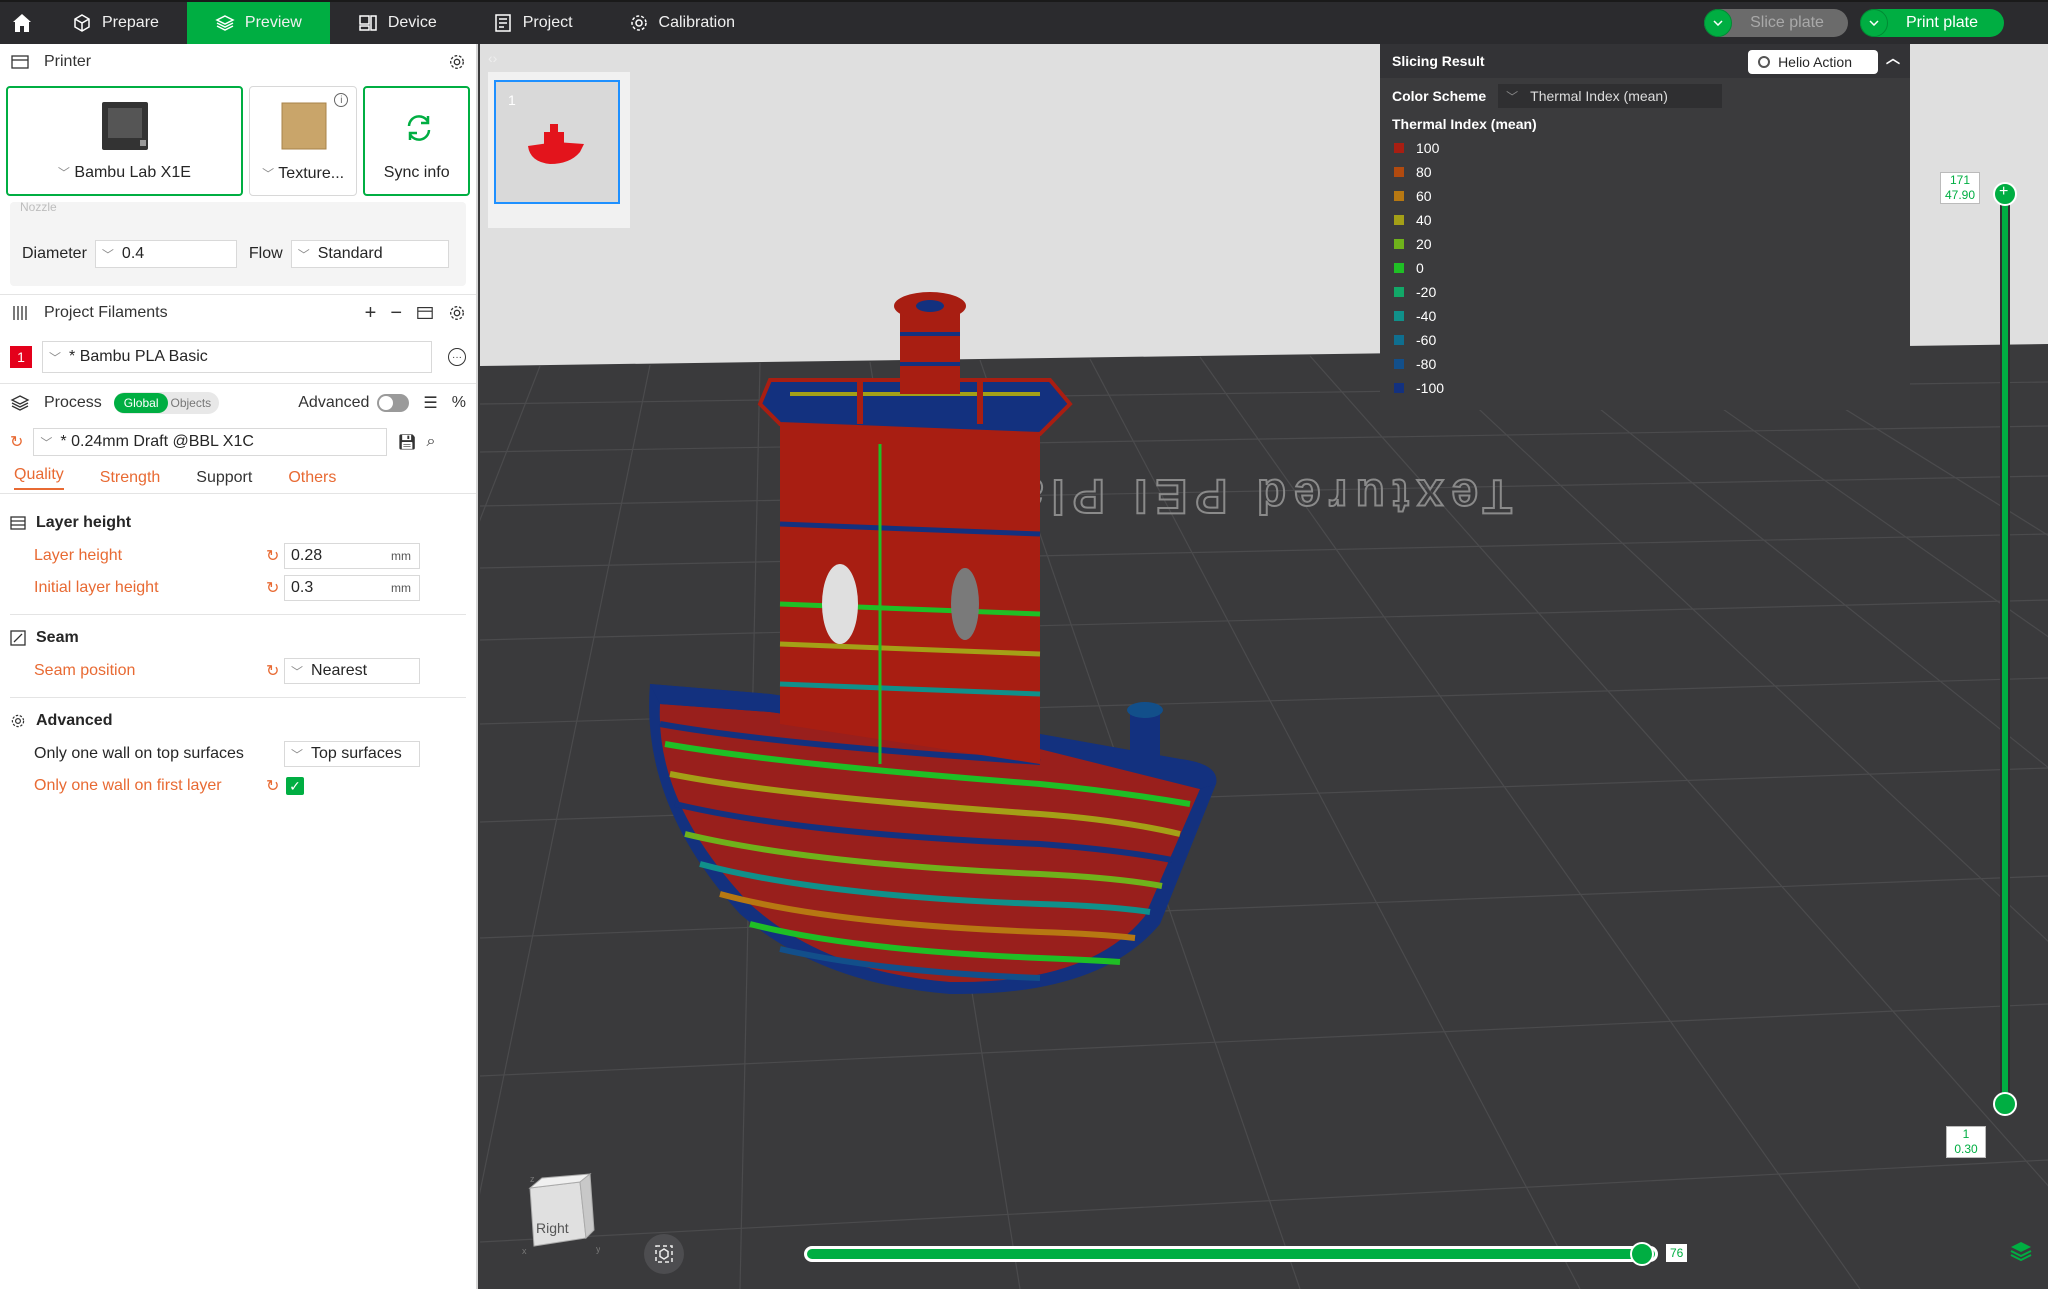 The width and height of the screenshot is (2048, 1289). Describe the element at coordinates (341, 100) in the screenshot. I see `info-icon: i` at that location.